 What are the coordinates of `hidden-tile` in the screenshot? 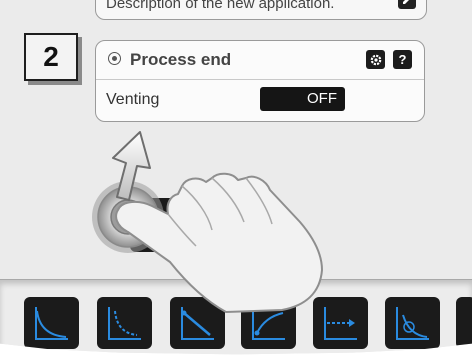 It's located at (156, 225).